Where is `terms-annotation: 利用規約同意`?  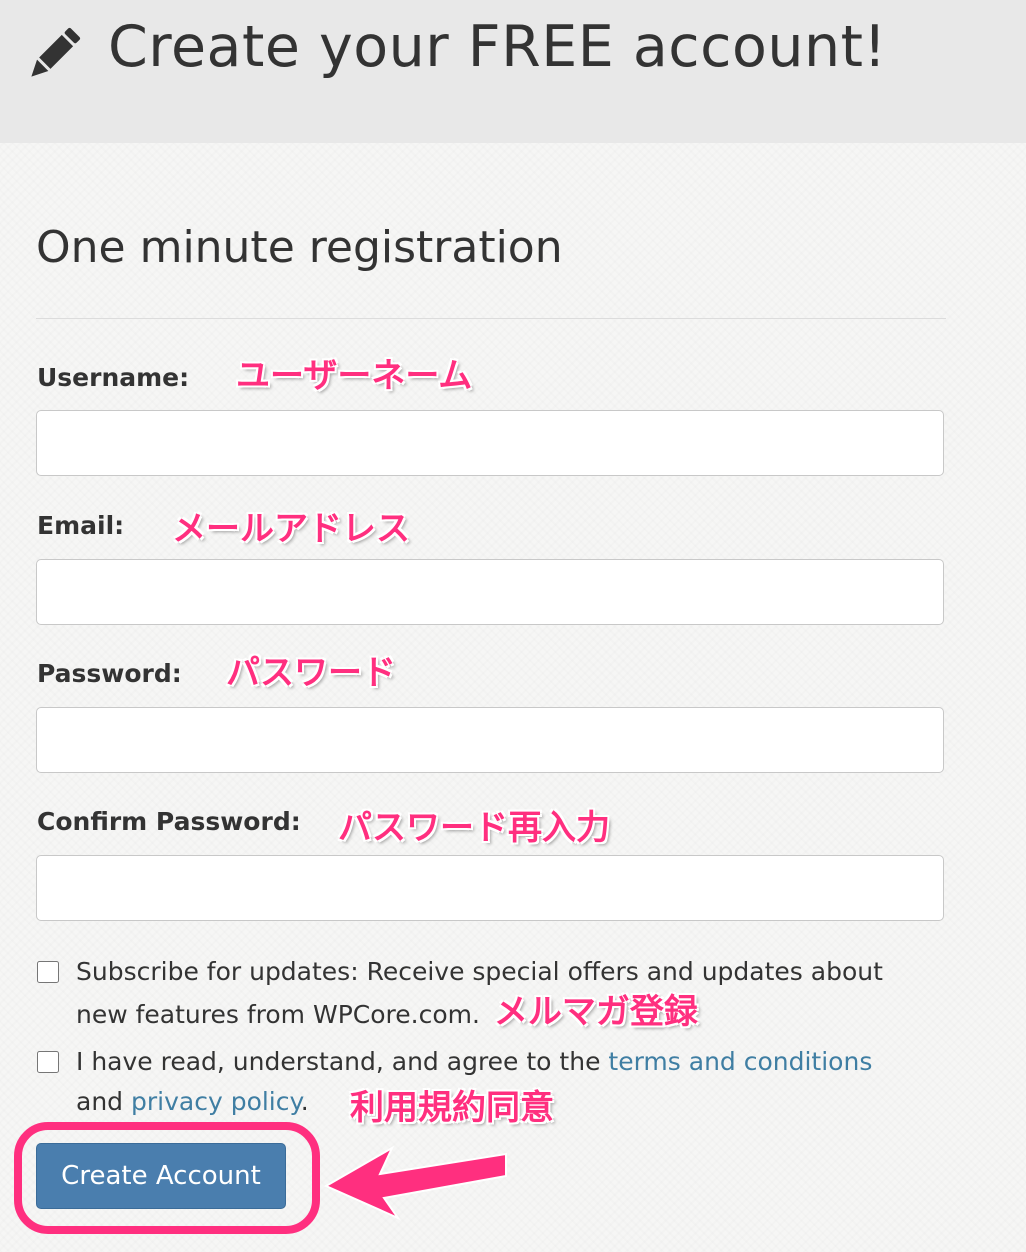 terms-annotation: 利用規約同意 is located at coordinates (452, 1108).